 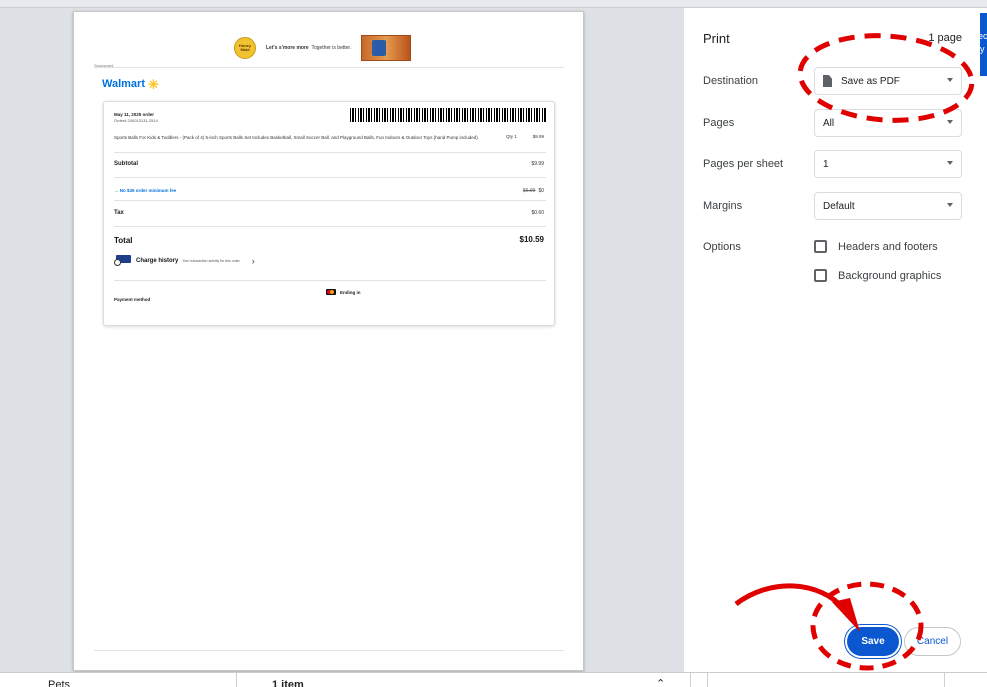 What do you see at coordinates (119, 213) in the screenshot?
I see `tax-label: Tax` at bounding box center [119, 213].